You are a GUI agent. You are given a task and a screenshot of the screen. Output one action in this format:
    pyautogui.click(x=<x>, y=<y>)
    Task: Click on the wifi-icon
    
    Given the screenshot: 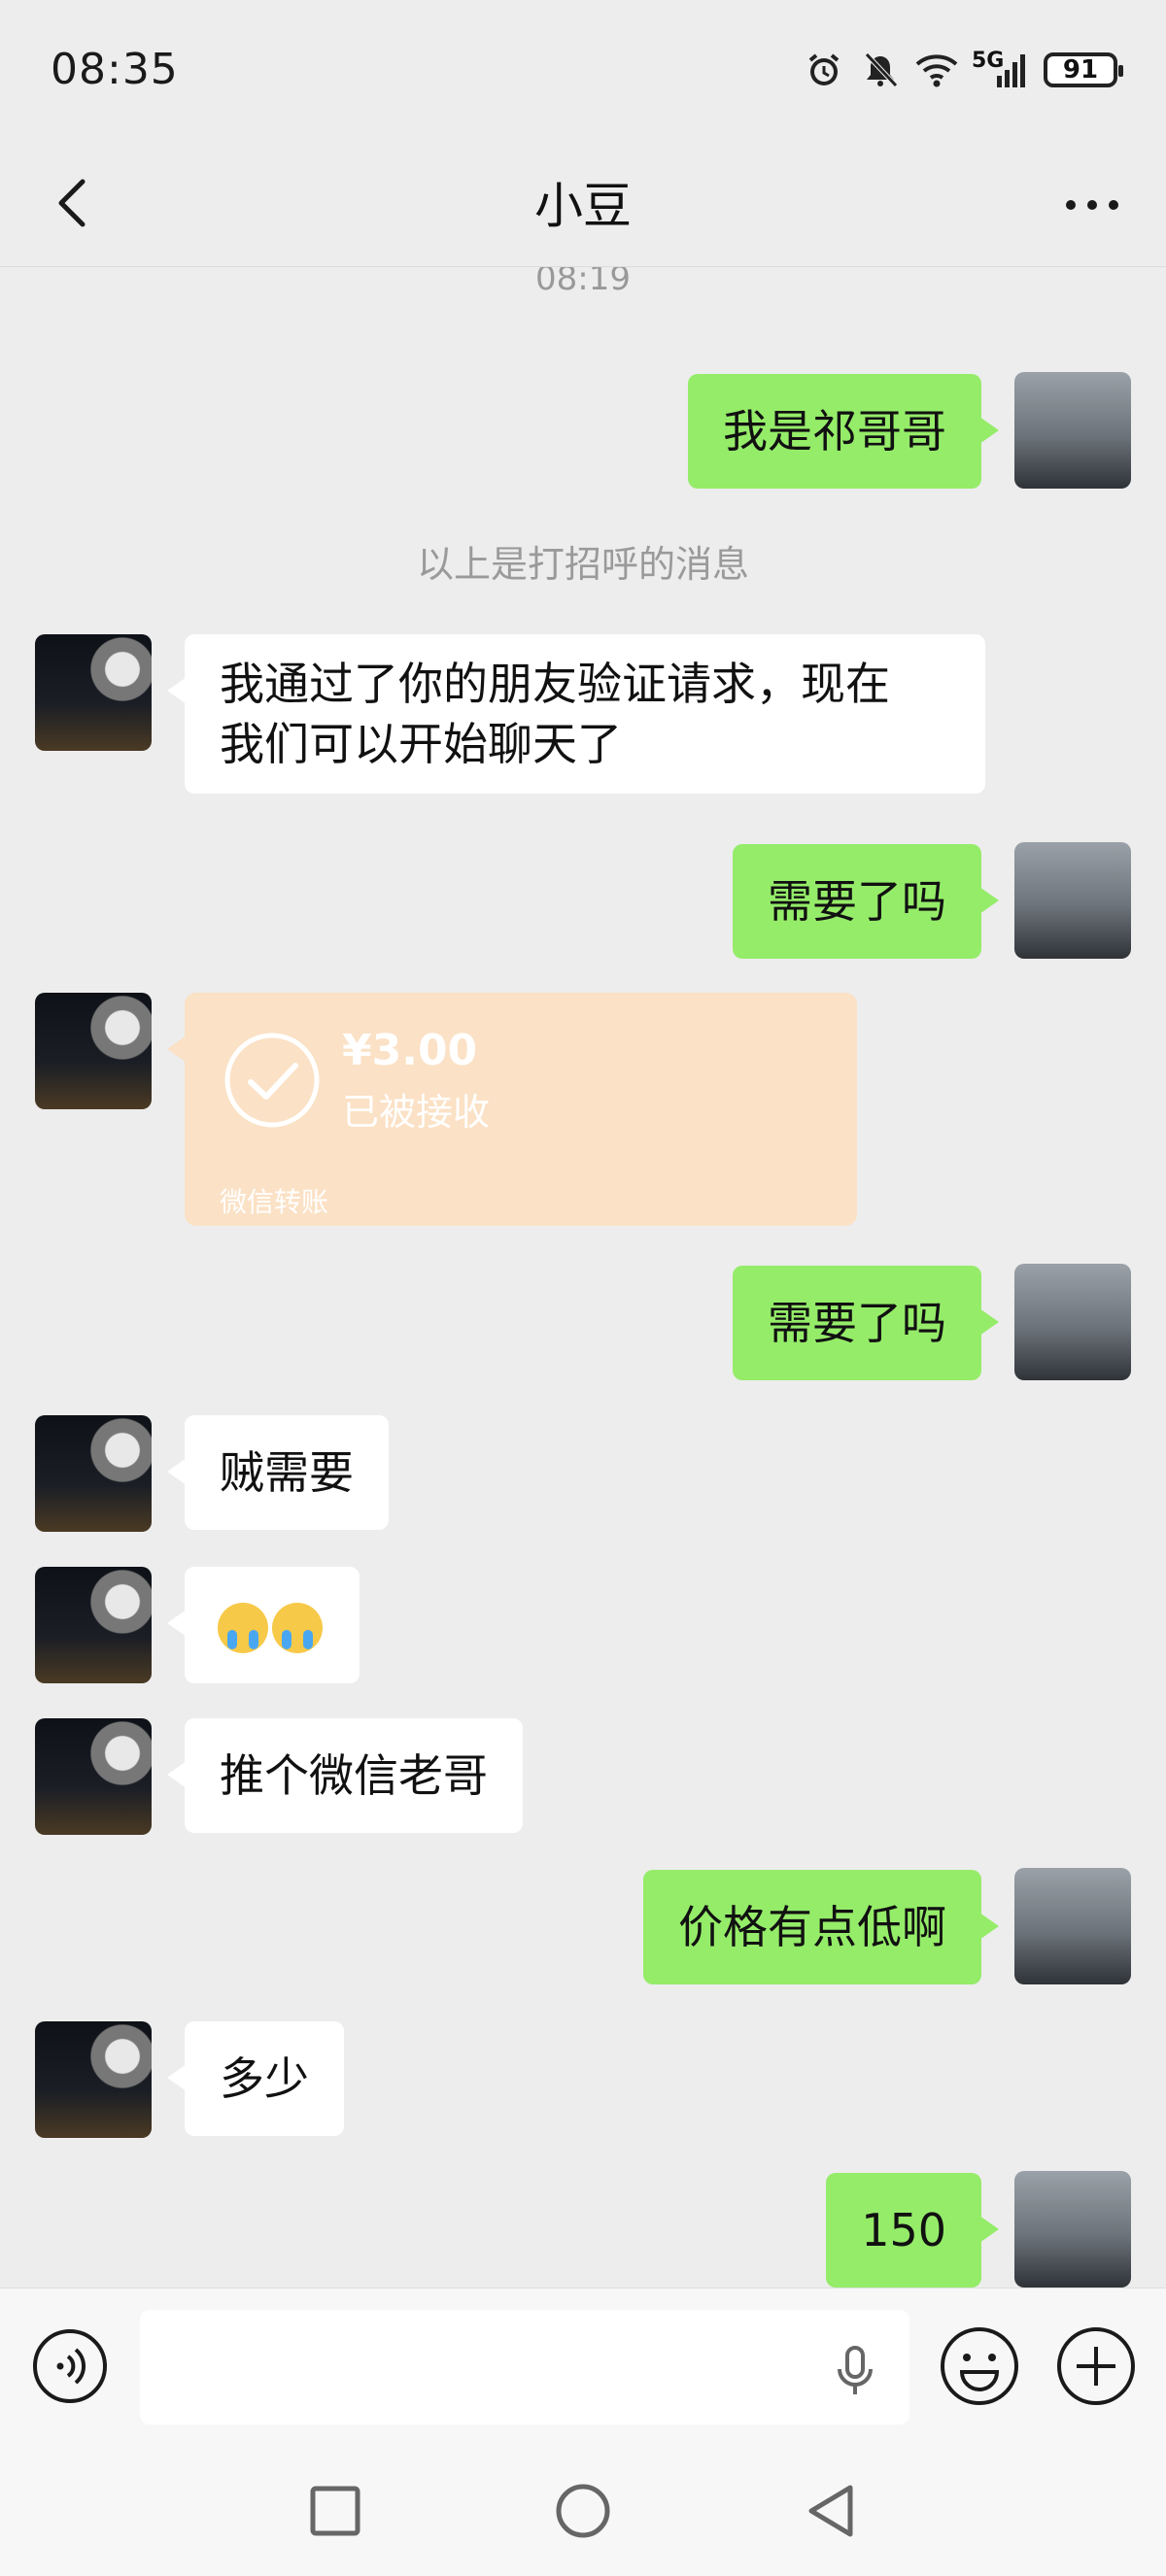 What is the action you would take?
    pyautogui.click(x=936, y=70)
    